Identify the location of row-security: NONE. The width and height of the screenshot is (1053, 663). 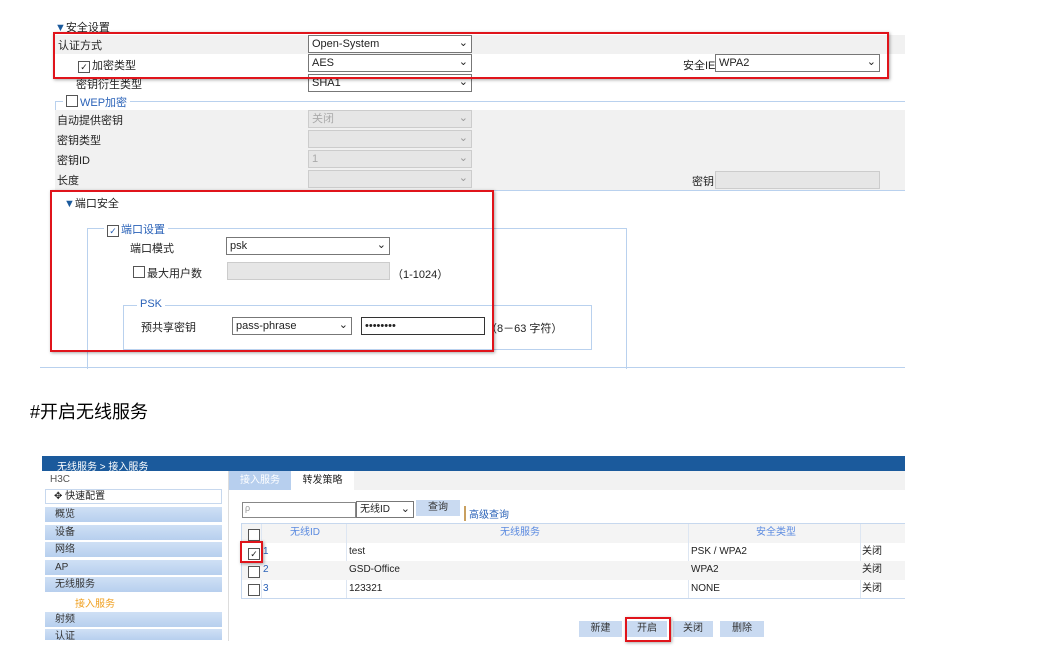
(705, 588).